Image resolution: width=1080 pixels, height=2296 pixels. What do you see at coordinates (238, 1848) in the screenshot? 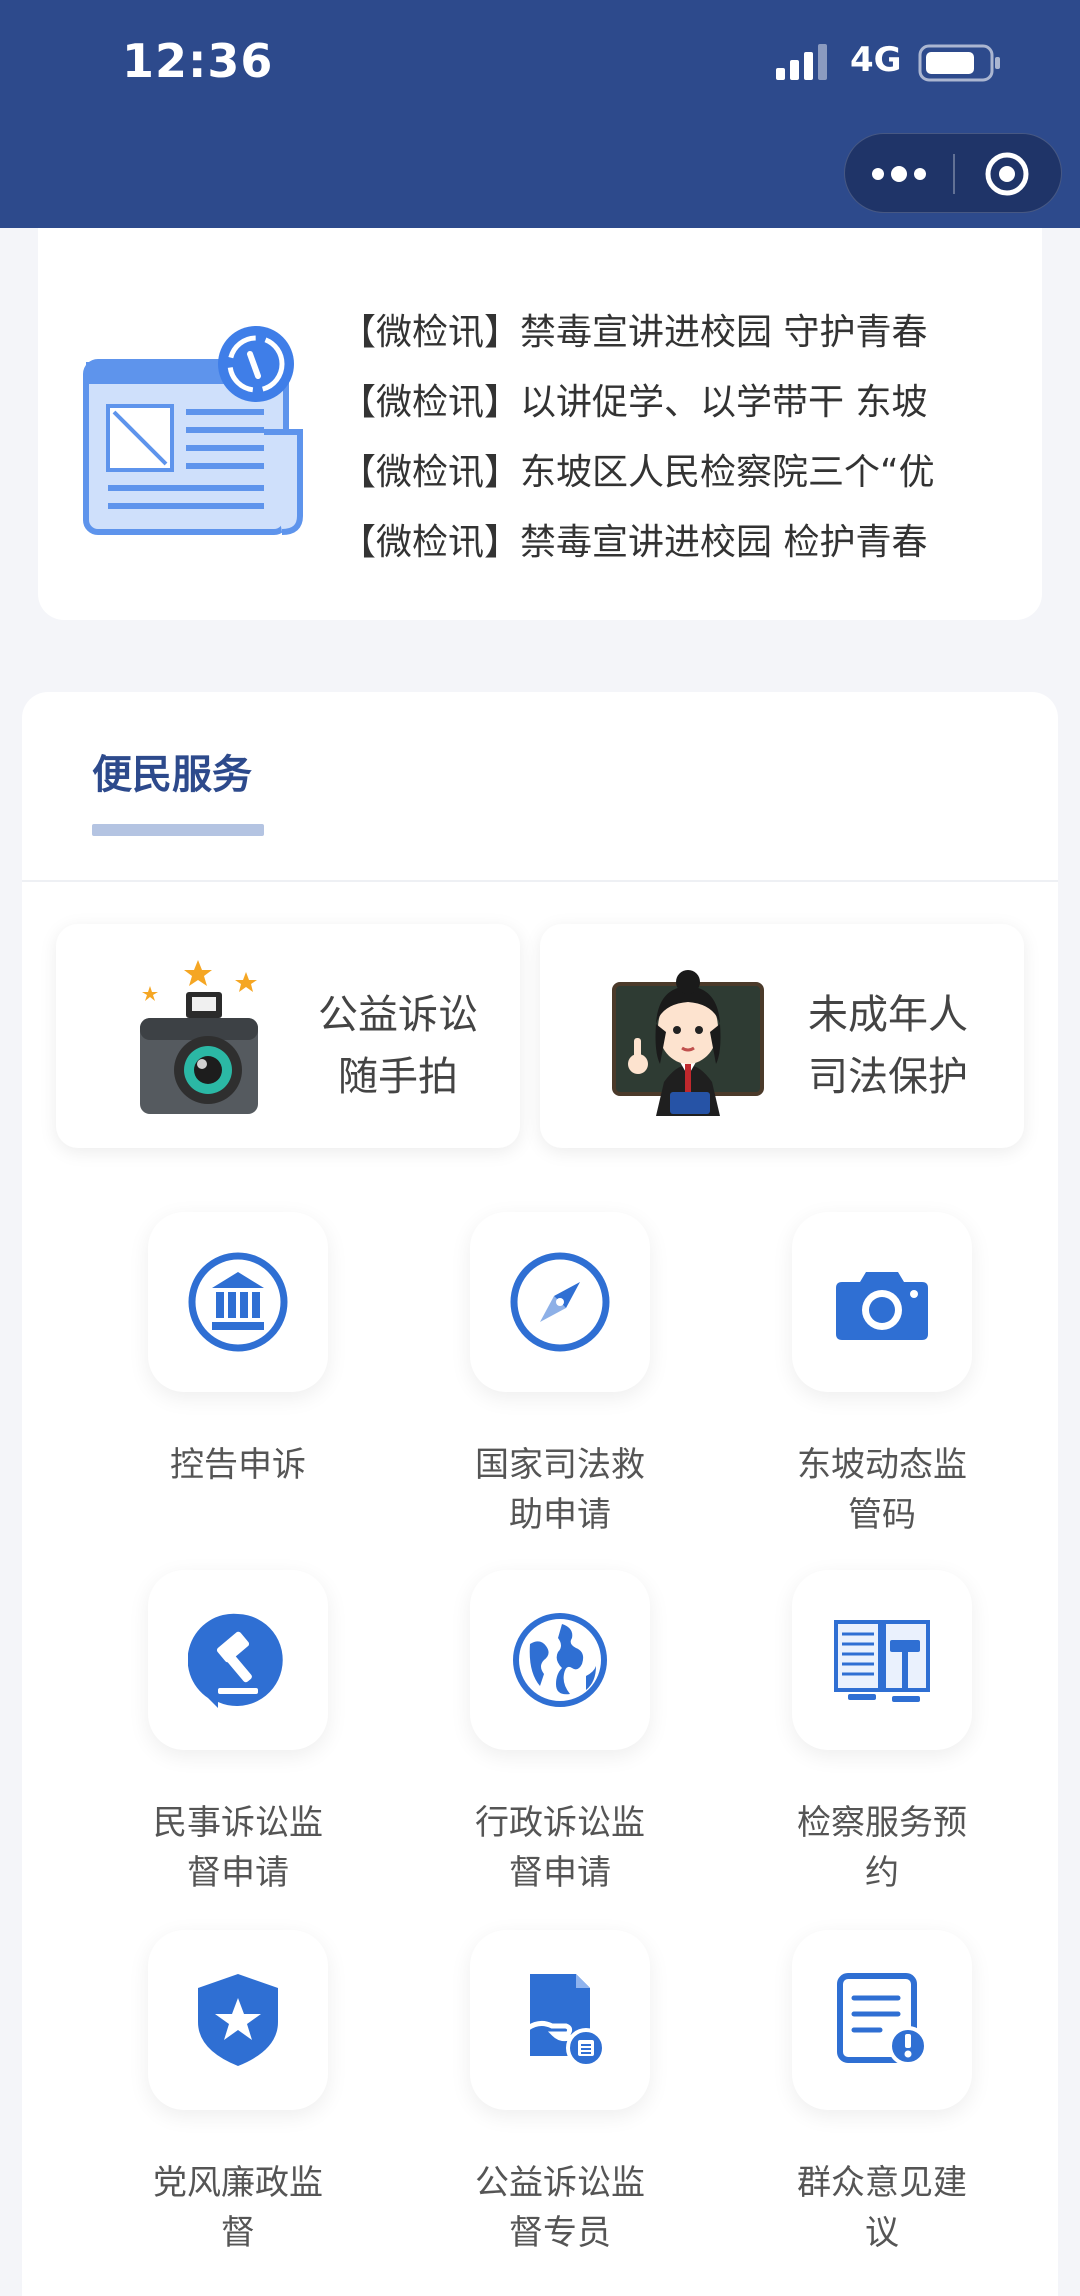
I see `service-label: 民事诉讼监 督申请` at bounding box center [238, 1848].